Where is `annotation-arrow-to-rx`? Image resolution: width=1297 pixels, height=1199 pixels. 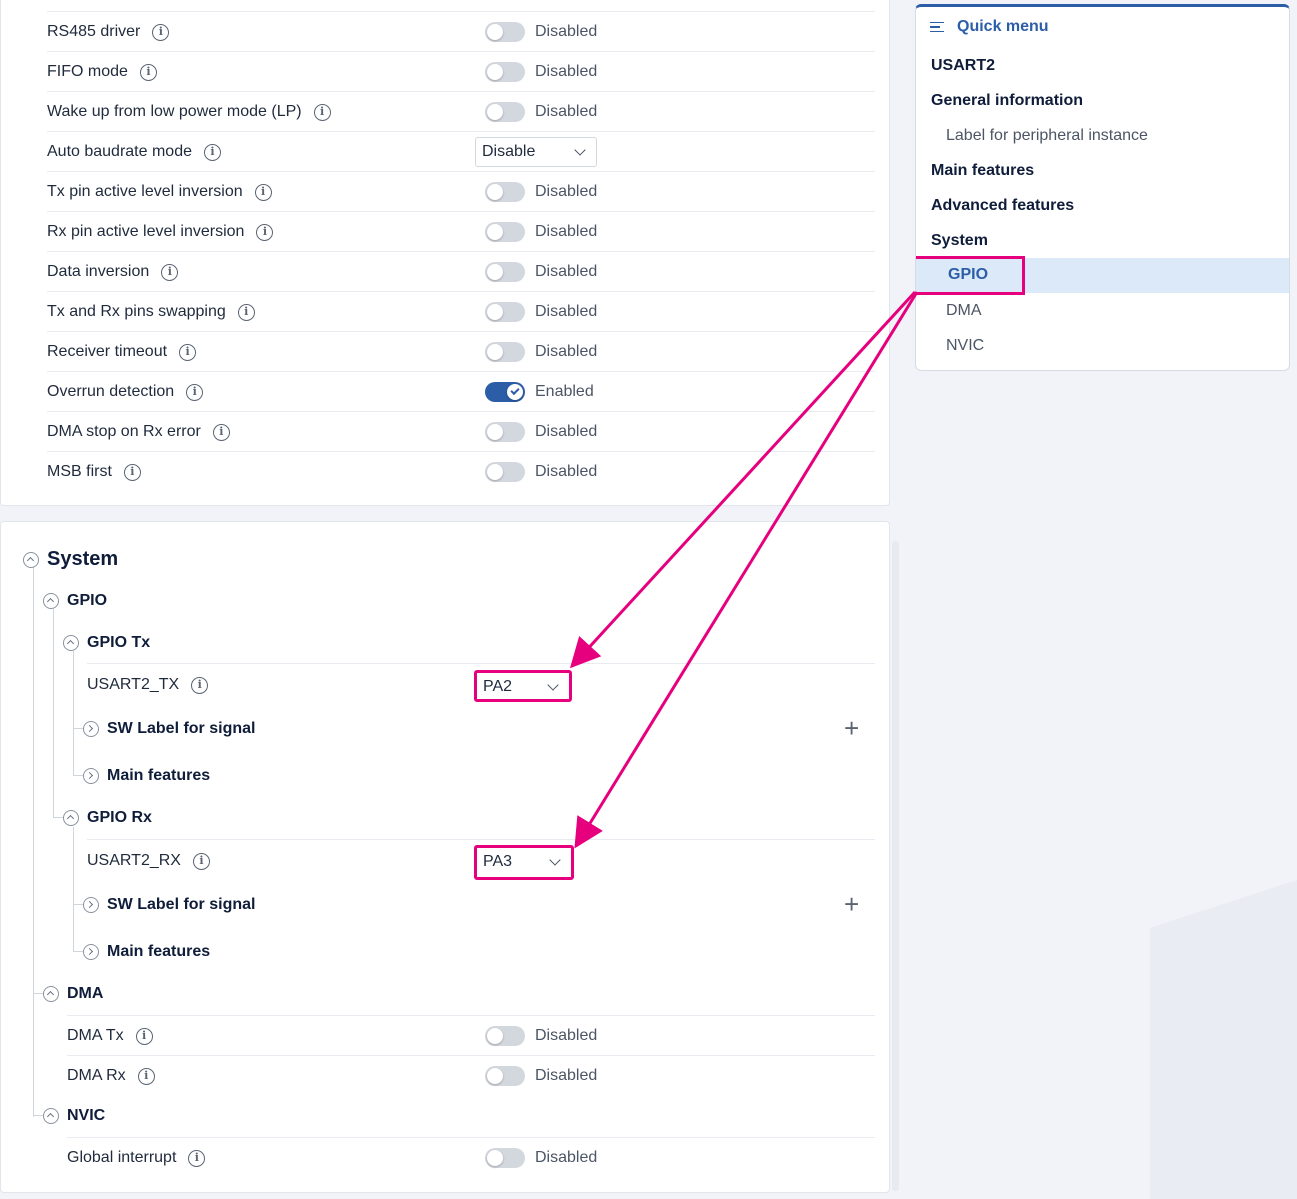 annotation-arrow-to-rx is located at coordinates (746, 570).